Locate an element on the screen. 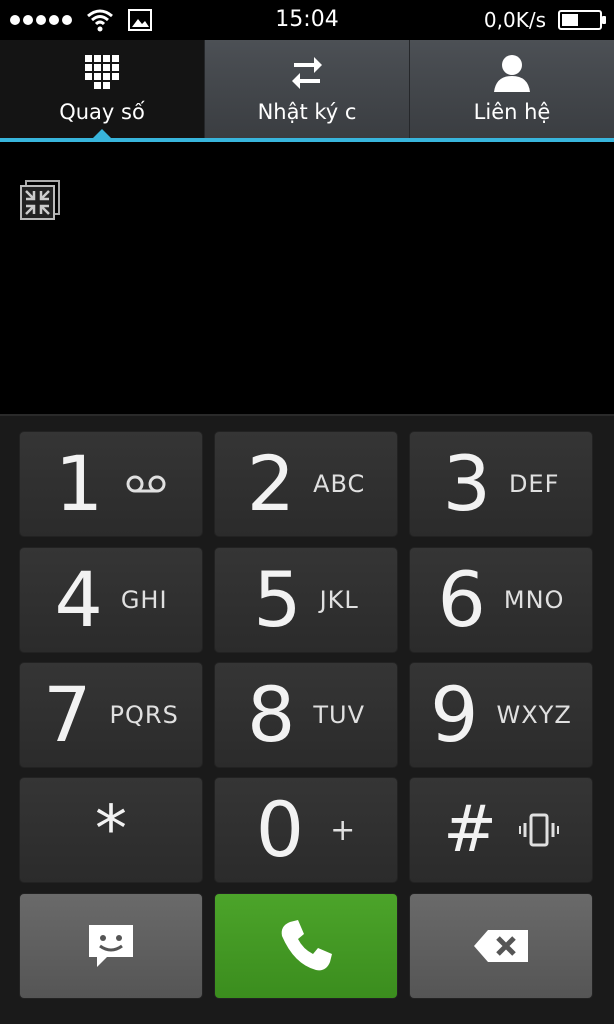  dialer-tabs: Quay số Nhật ký c Liên hệ is located at coordinates (307, 89).